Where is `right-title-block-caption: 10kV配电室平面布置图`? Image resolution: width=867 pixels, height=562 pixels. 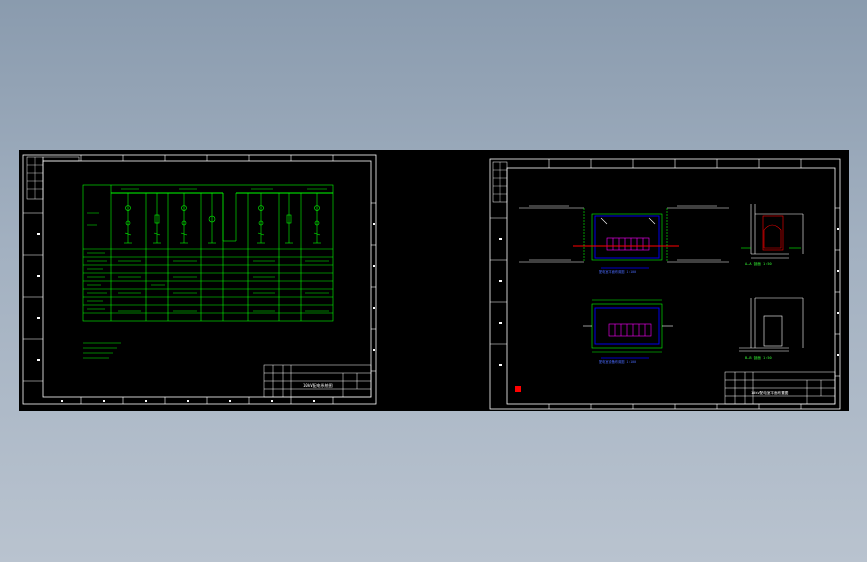 right-title-block-caption: 10kV配电室平面布置图 is located at coordinates (770, 393).